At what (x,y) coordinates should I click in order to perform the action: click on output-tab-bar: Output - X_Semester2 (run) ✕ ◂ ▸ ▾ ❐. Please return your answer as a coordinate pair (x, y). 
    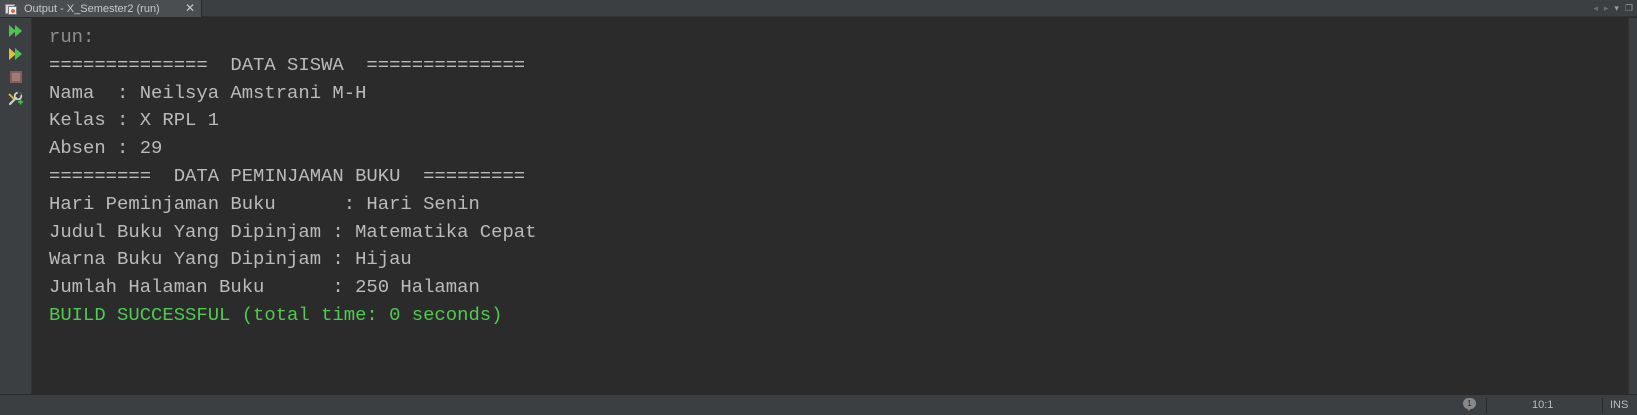
    Looking at the image, I should click on (818, 8).